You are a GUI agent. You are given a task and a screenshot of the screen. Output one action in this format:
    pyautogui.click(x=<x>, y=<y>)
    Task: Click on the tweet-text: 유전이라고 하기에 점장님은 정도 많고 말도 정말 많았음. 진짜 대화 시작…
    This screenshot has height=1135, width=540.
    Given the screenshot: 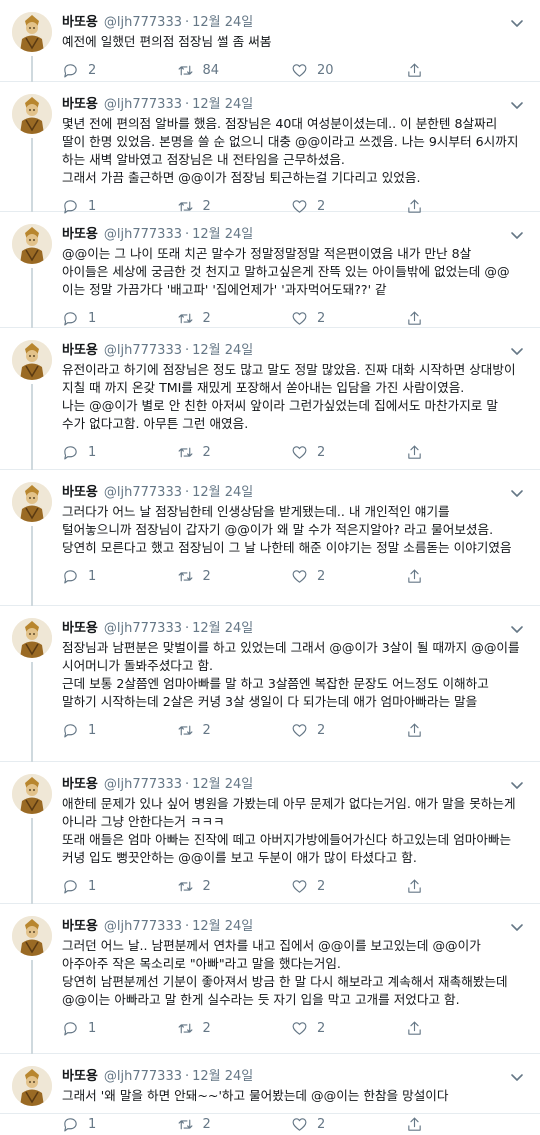 What is the action you would take?
    pyautogui.click(x=289, y=396)
    